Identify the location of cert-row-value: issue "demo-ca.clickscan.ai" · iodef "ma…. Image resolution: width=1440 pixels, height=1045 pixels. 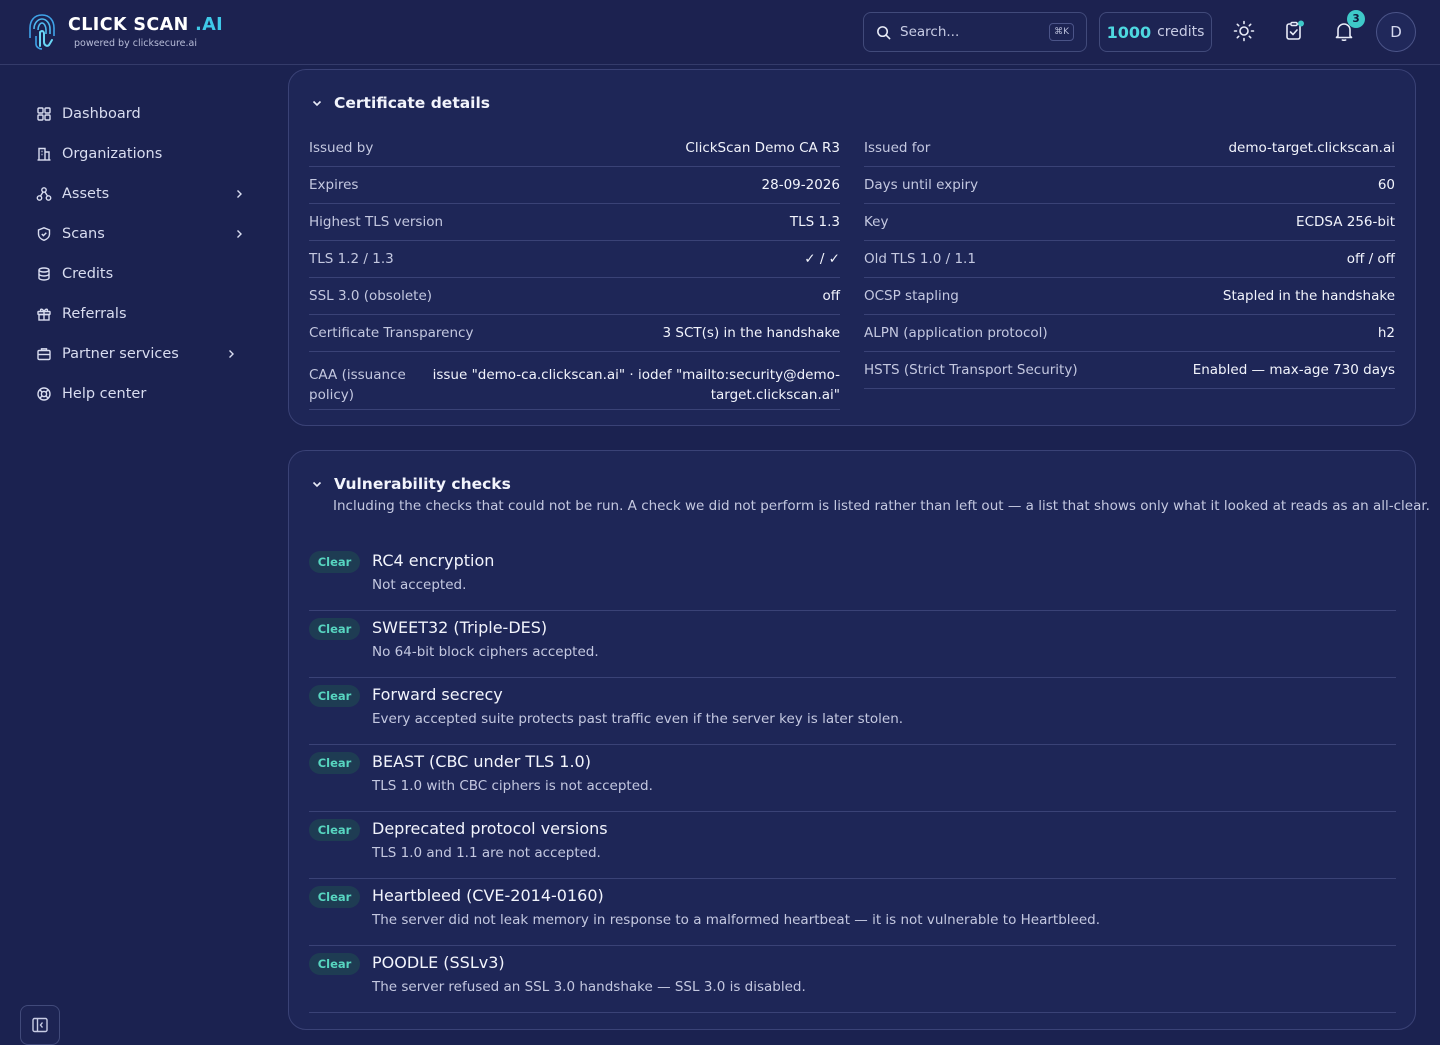
(636, 385).